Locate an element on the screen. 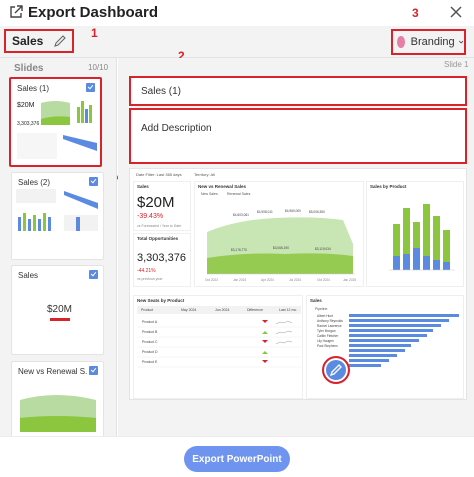  x-tick: Jan 2024 is located at coordinates (240, 280).